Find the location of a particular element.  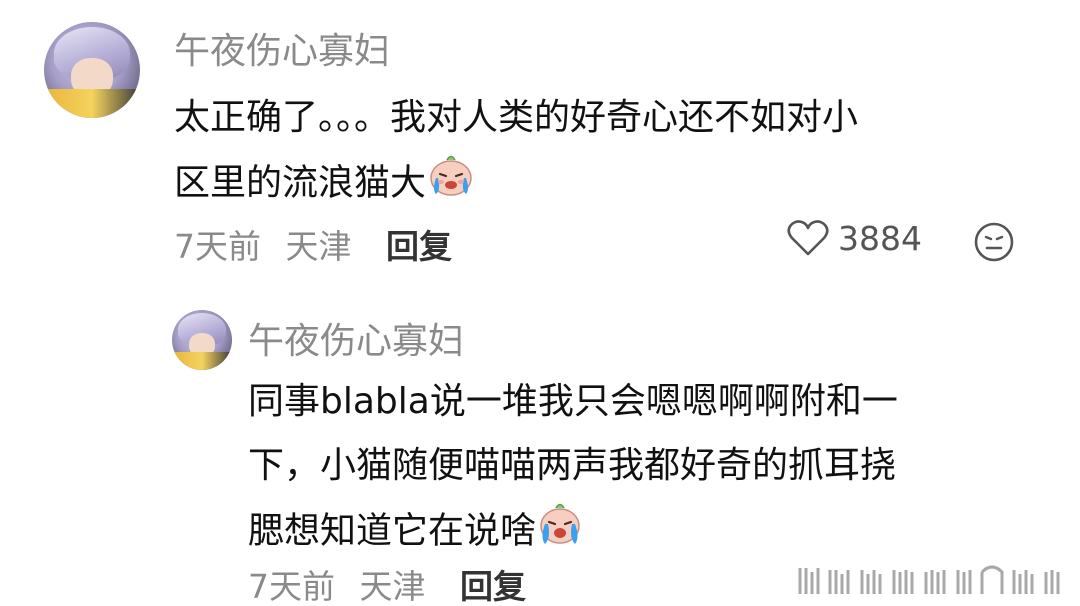

comment-text-line: 下，小猫随便喵喵两声我都好奇的抓耳挠 is located at coordinates (572, 465).